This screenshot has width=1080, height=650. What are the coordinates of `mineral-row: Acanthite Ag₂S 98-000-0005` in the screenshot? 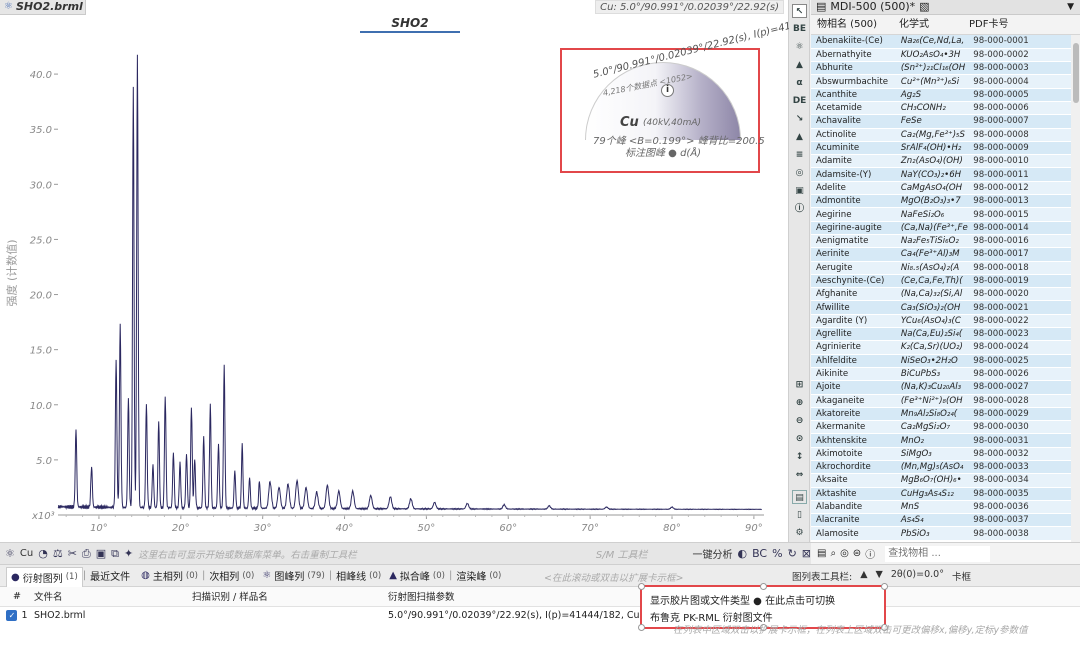 It's located at (945, 95).